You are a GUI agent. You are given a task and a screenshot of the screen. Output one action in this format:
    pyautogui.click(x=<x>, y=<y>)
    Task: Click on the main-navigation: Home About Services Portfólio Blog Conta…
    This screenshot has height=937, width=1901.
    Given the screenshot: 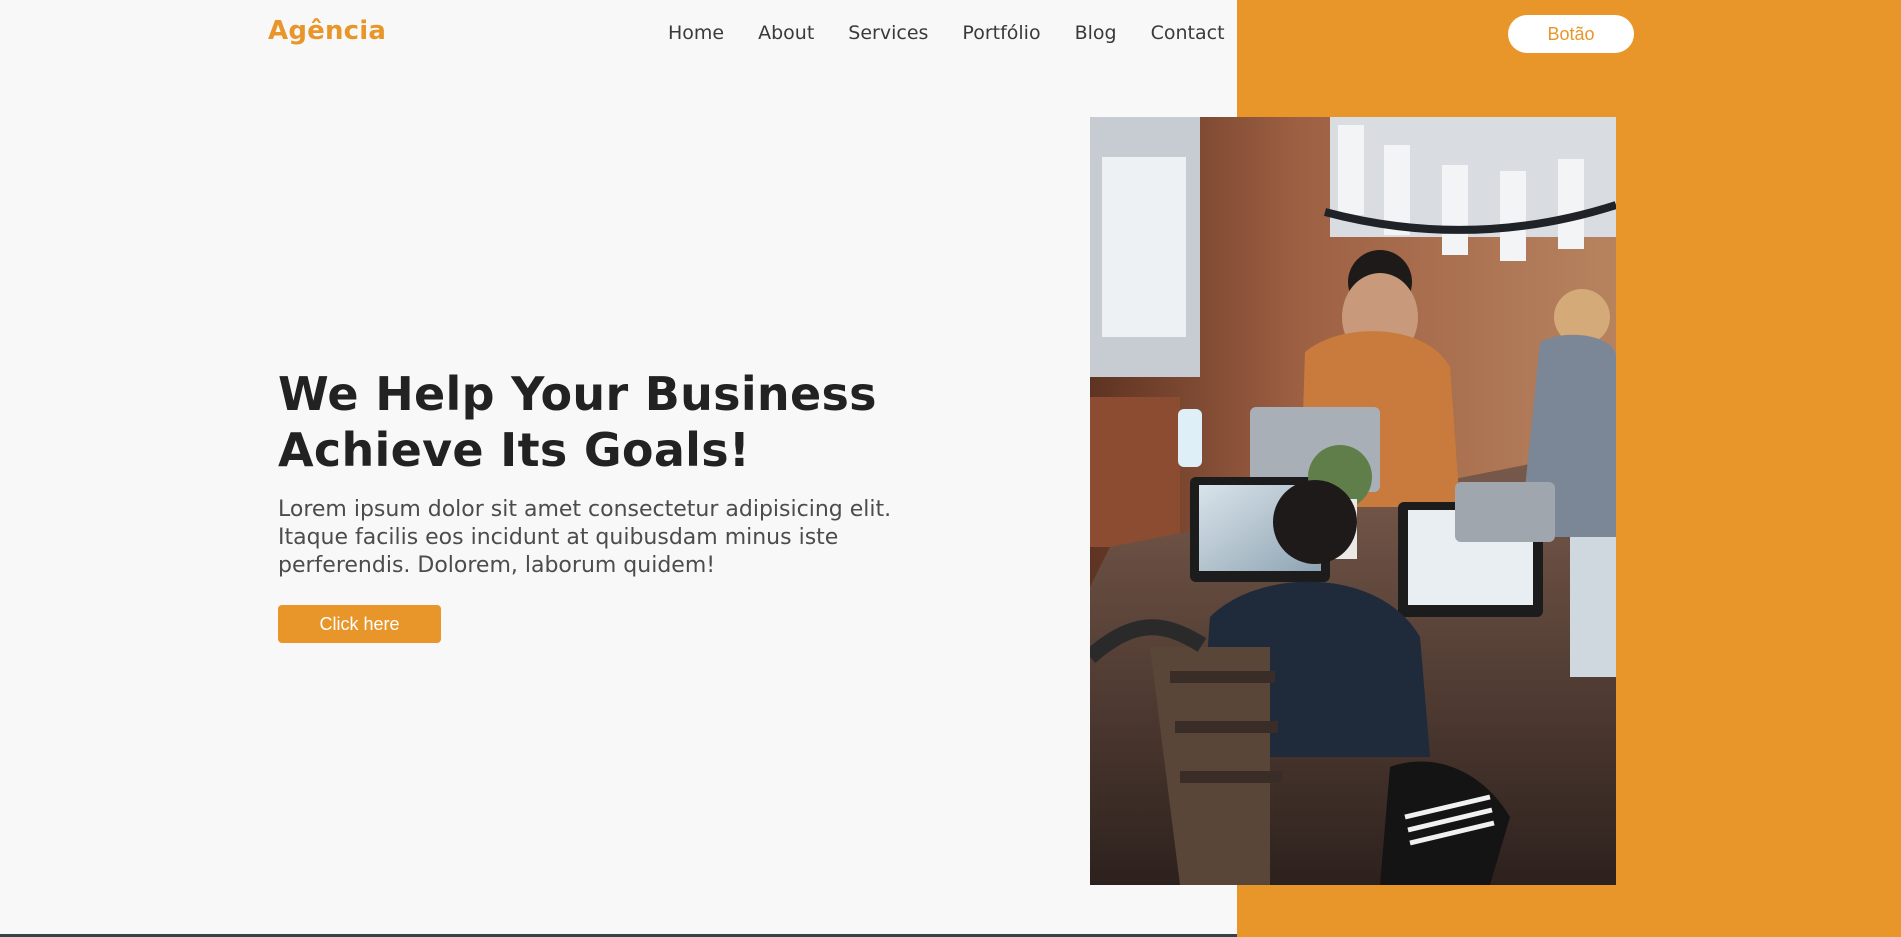 What is the action you would take?
    pyautogui.click(x=946, y=33)
    